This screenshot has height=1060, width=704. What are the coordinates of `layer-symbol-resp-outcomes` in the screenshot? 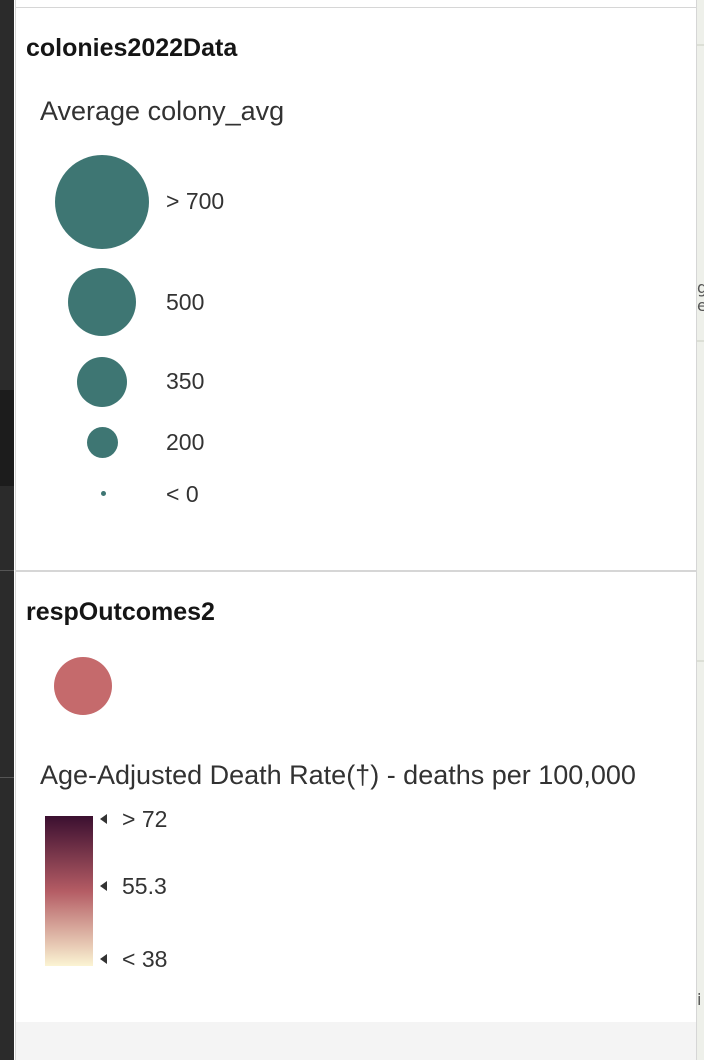 It's located at (83, 686).